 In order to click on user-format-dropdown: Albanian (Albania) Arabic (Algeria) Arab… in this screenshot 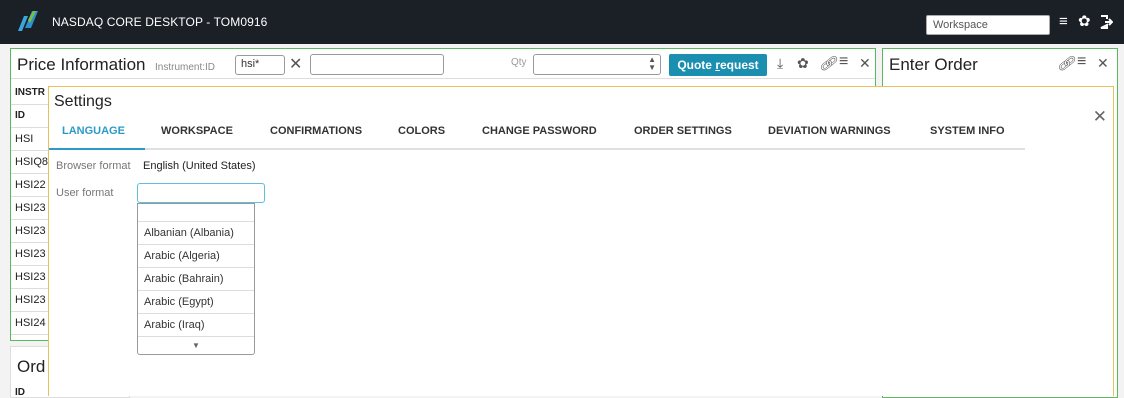, I will do `click(196, 279)`.